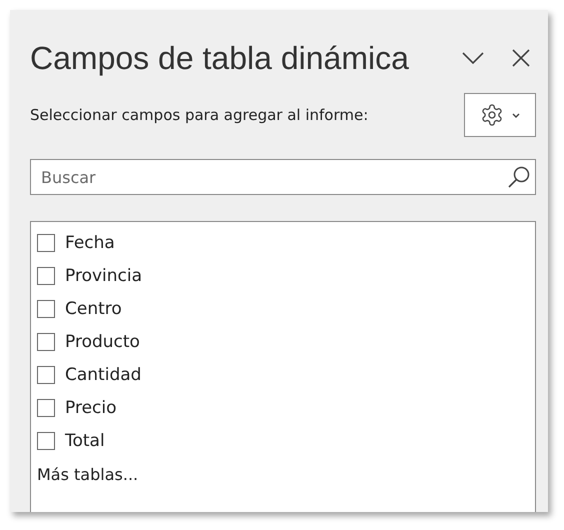 Image resolution: width=564 pixels, height=530 pixels. Describe the element at coordinates (492, 115) in the screenshot. I see `settings-icon` at that location.